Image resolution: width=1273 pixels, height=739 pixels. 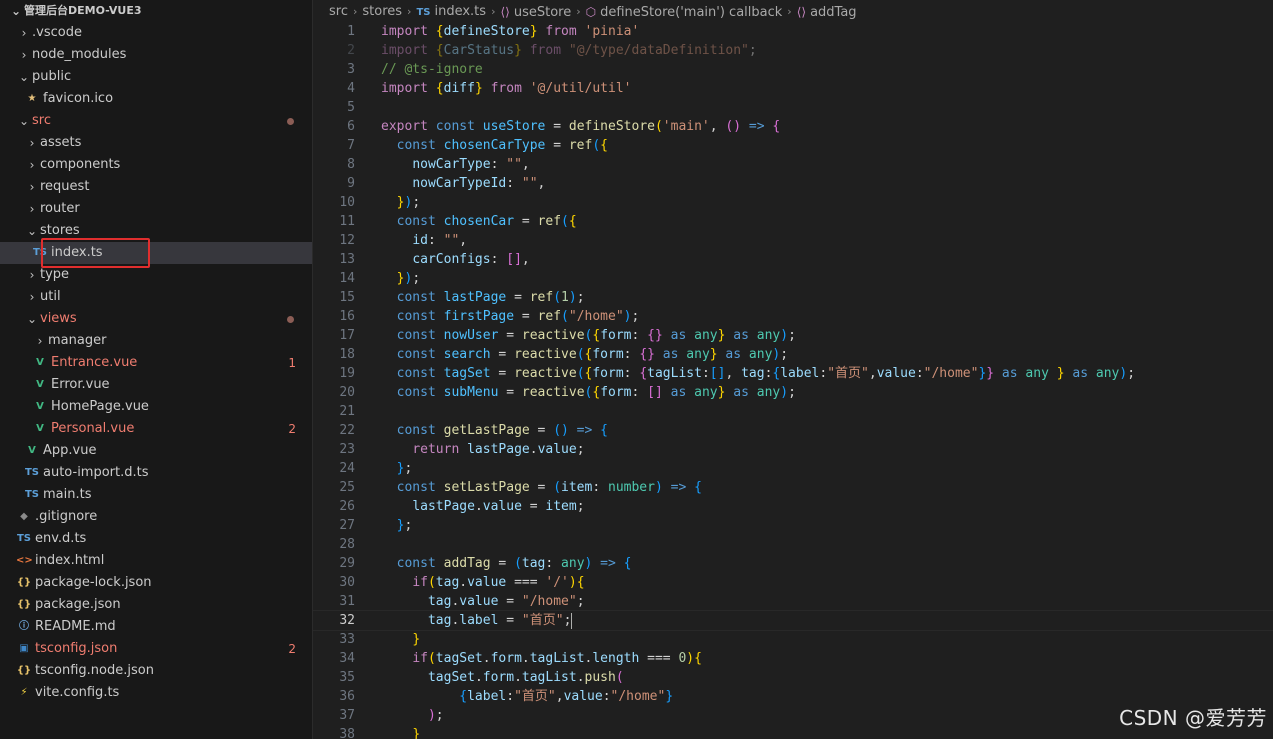 I want to click on folder-item: › components, so click(x=156, y=165).